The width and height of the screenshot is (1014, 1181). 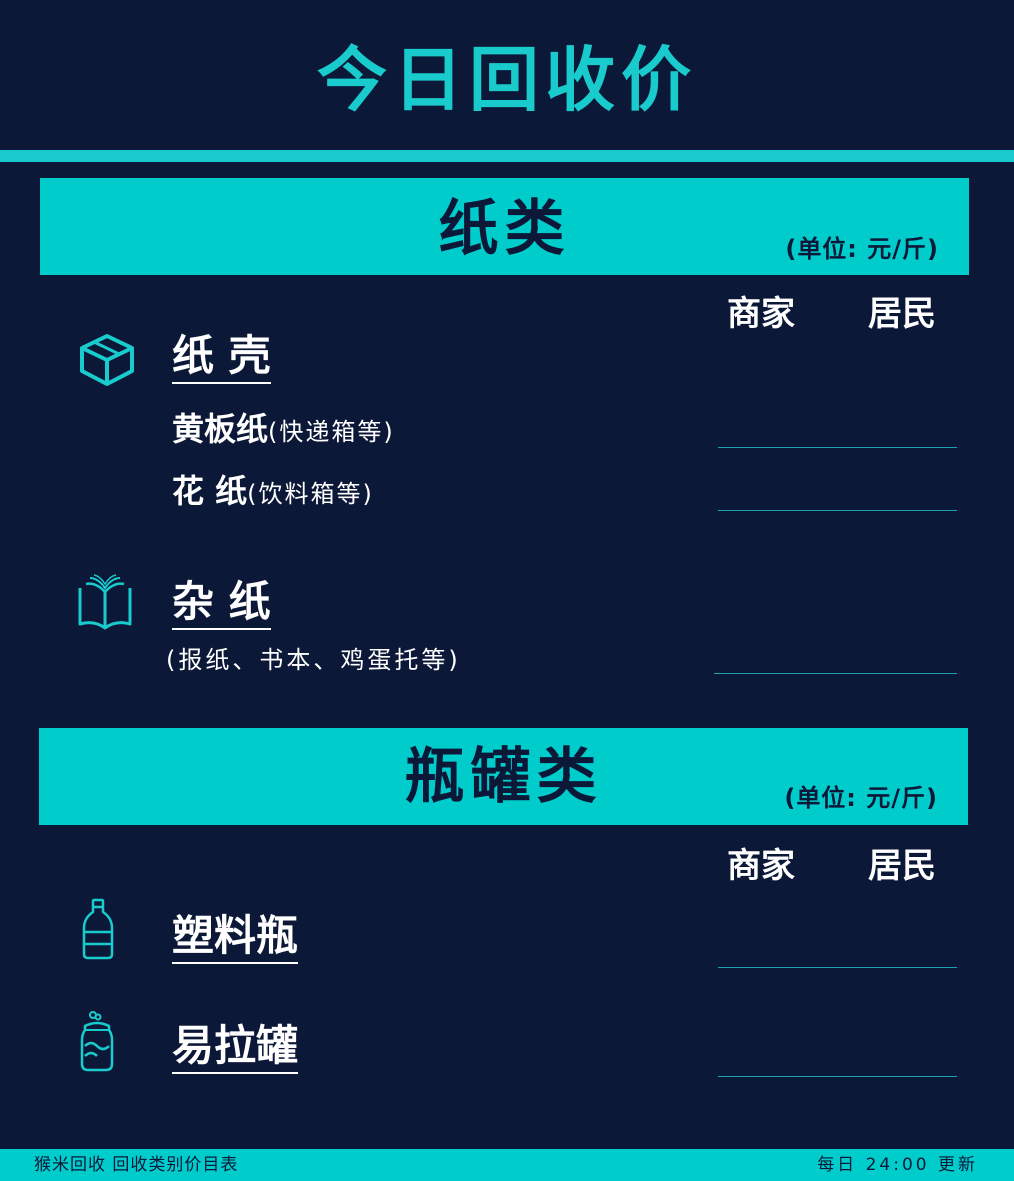 I want to click on paper-col-resident: 居民, so click(x=902, y=314).